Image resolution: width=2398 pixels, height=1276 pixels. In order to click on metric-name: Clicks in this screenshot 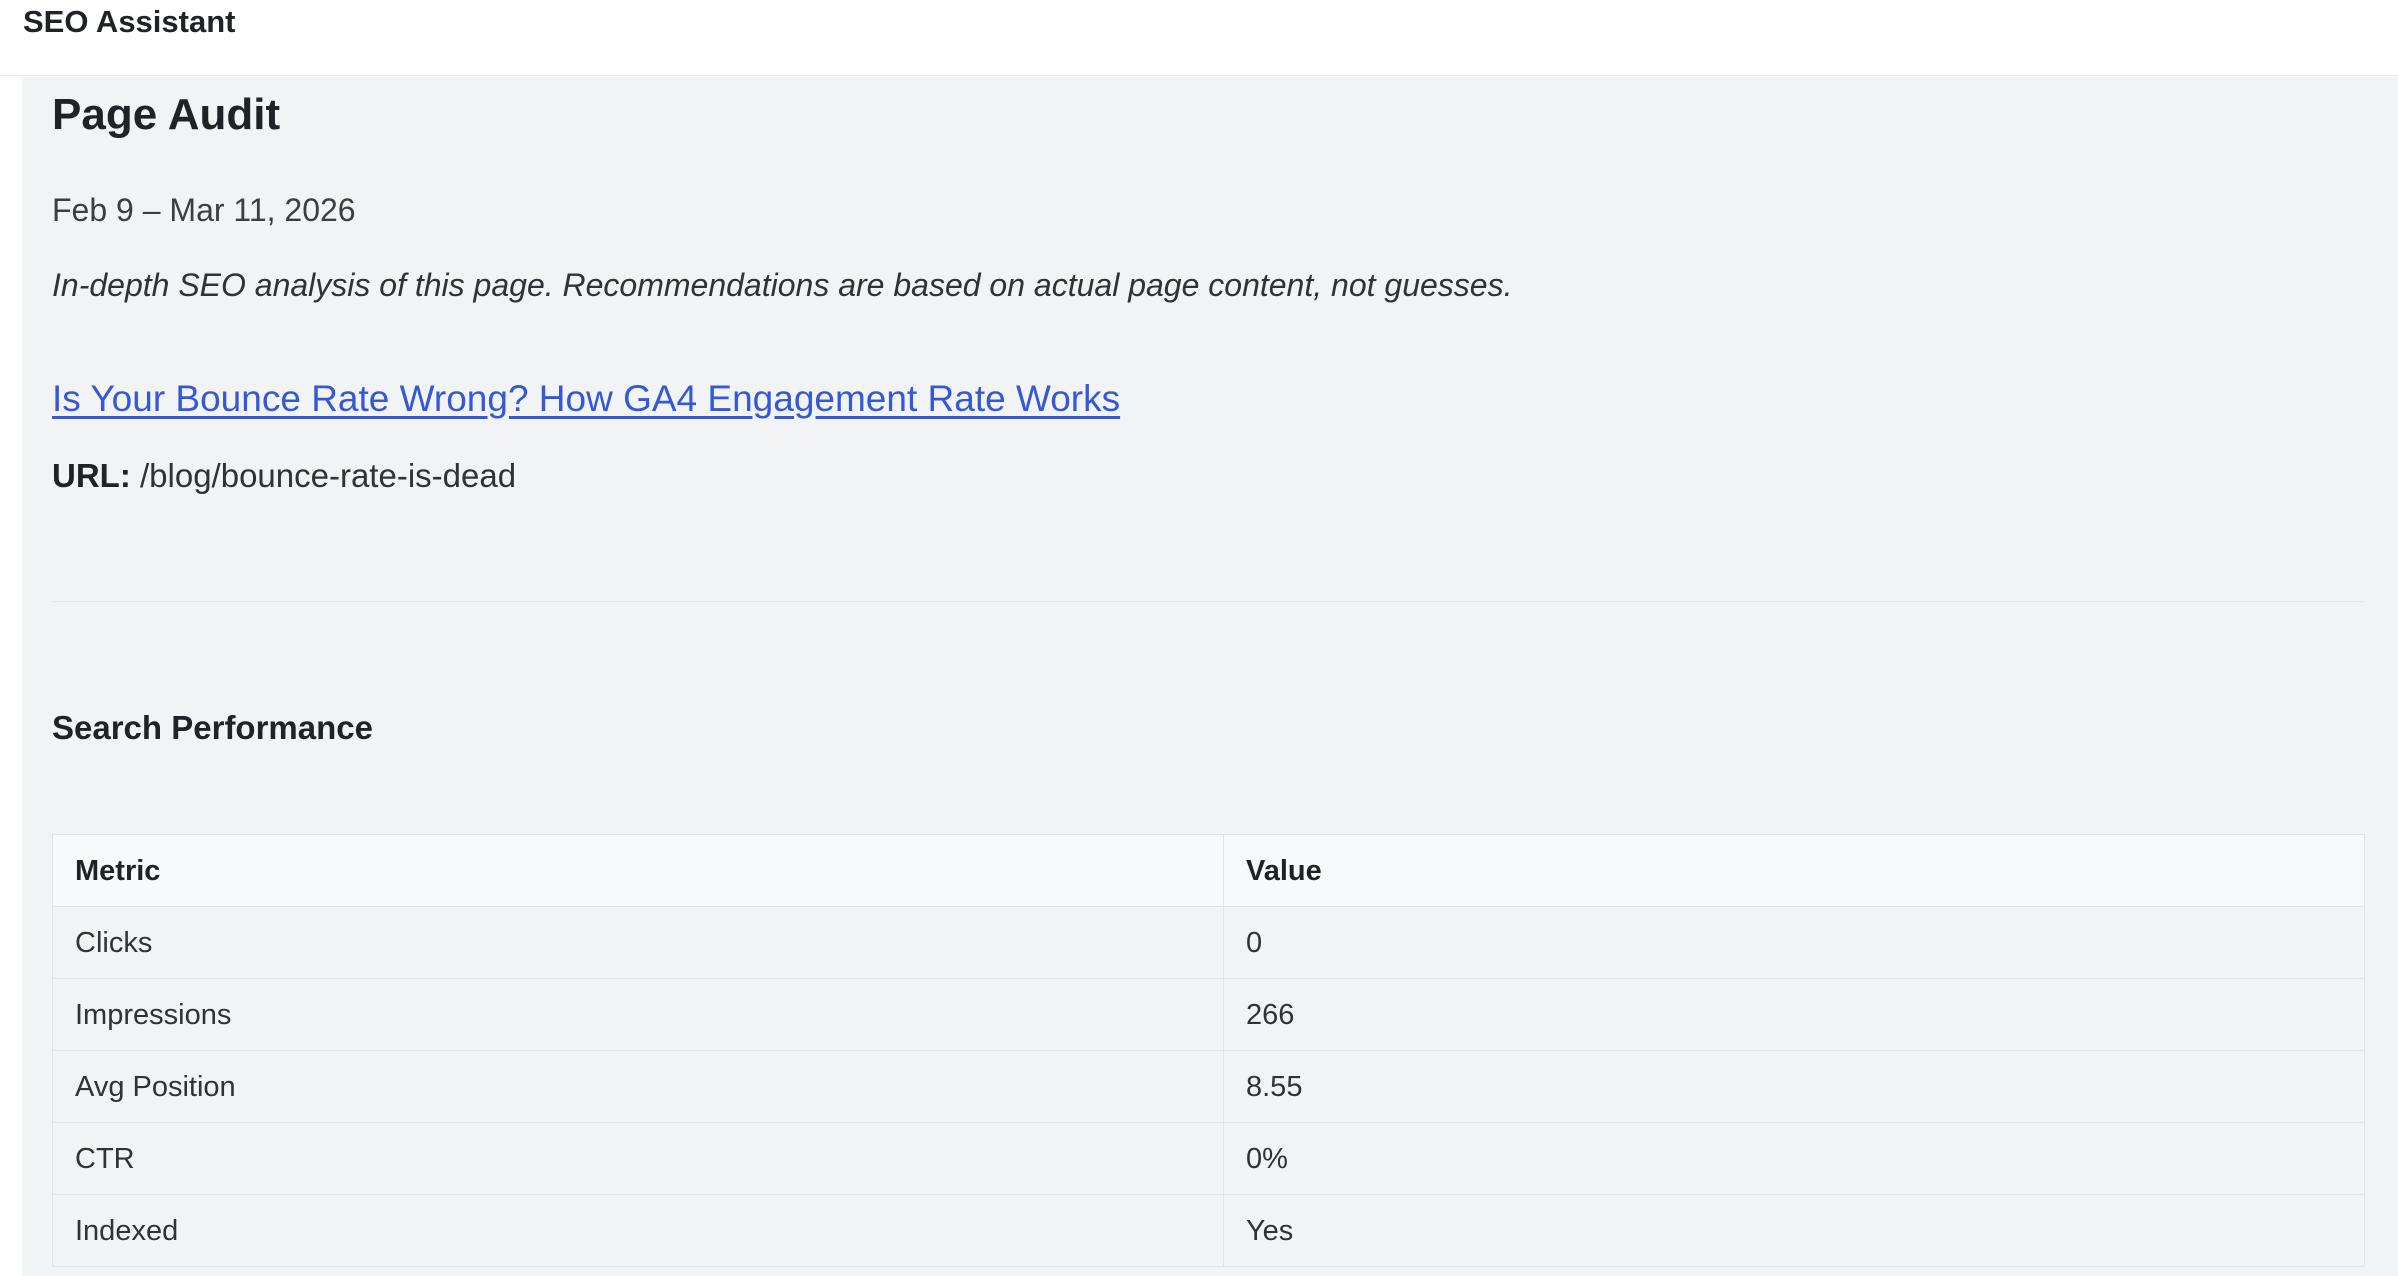, I will do `click(638, 942)`.